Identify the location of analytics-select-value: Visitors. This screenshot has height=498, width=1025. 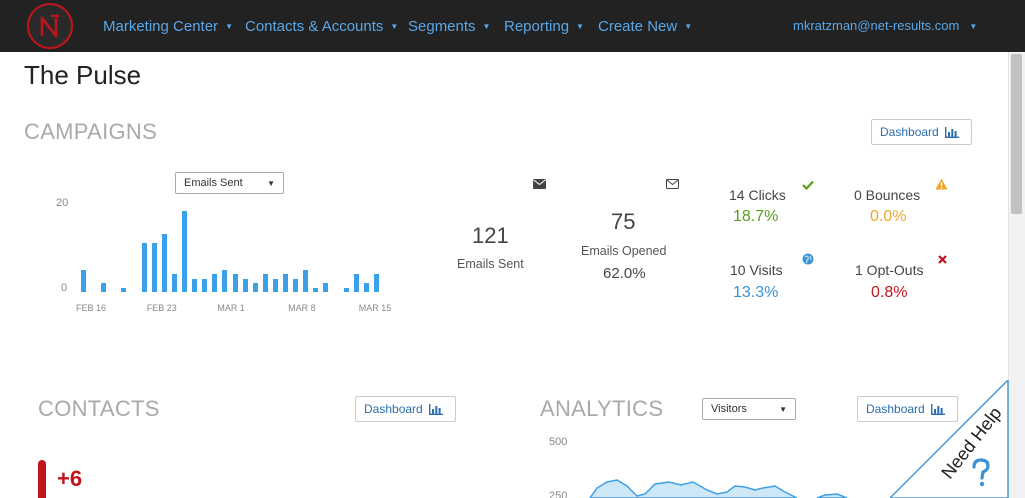
(729, 409).